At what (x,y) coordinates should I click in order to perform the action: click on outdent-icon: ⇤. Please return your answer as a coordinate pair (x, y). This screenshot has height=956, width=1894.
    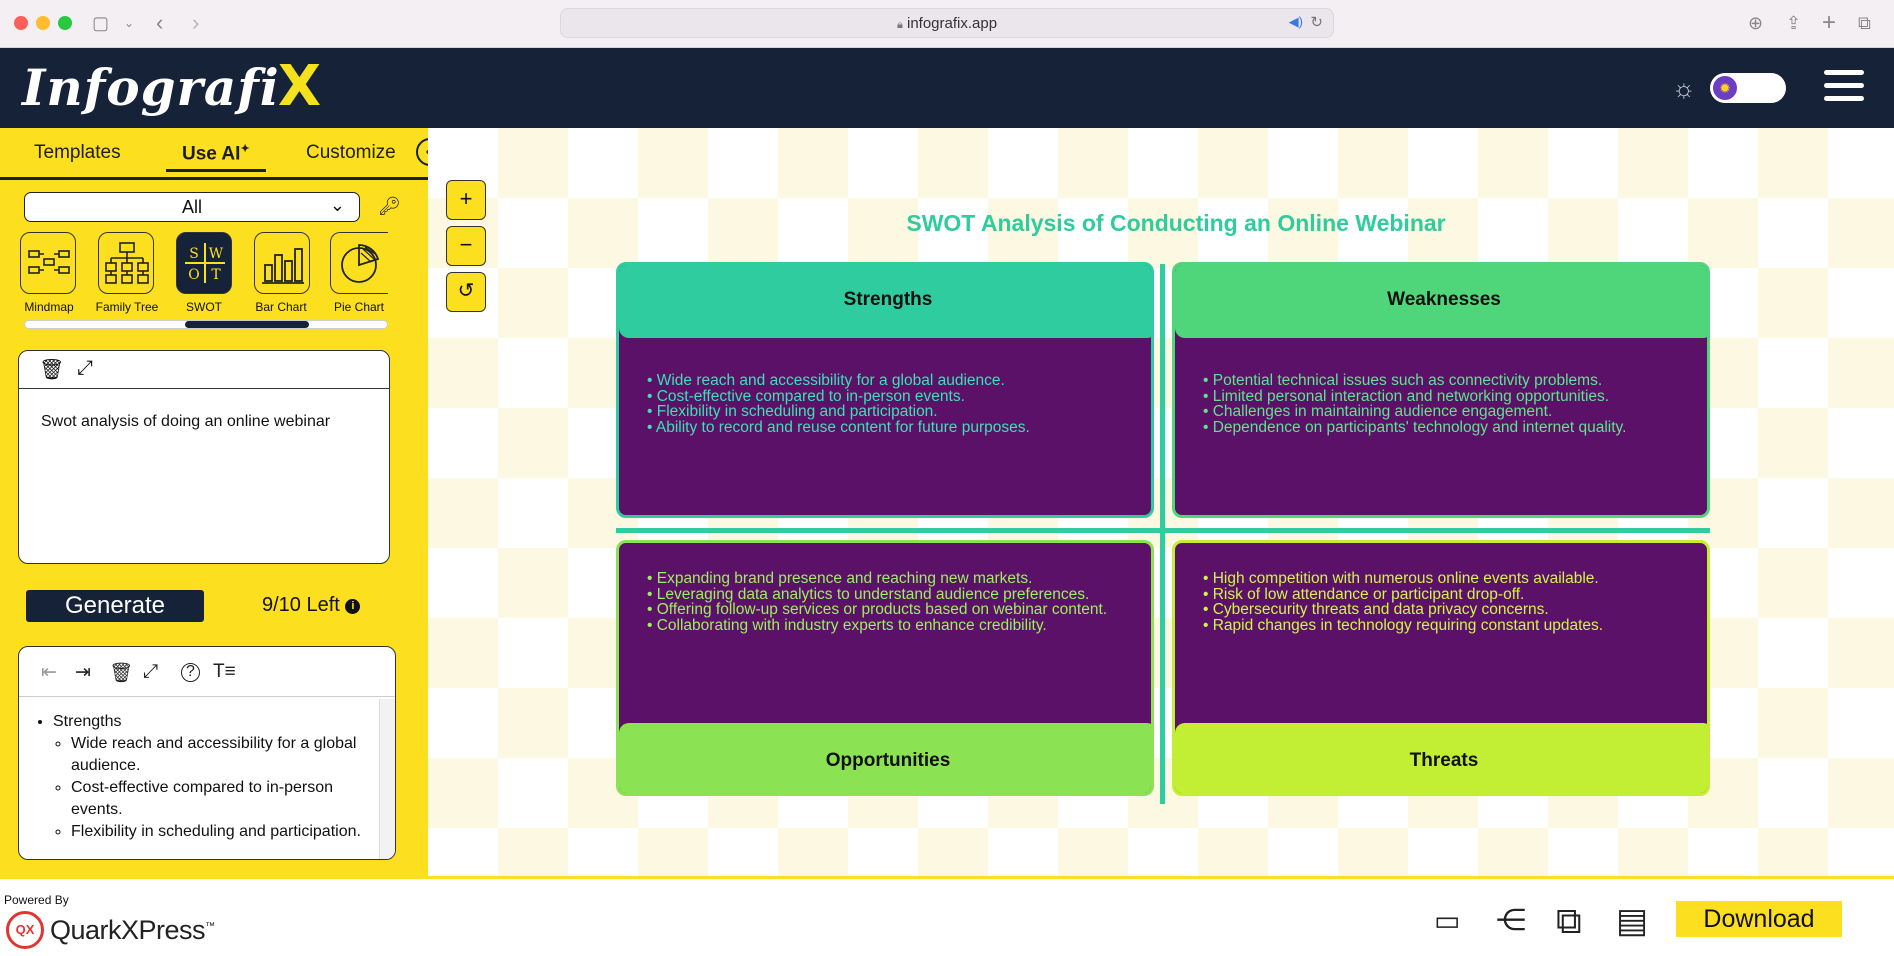
    Looking at the image, I should click on (49, 672).